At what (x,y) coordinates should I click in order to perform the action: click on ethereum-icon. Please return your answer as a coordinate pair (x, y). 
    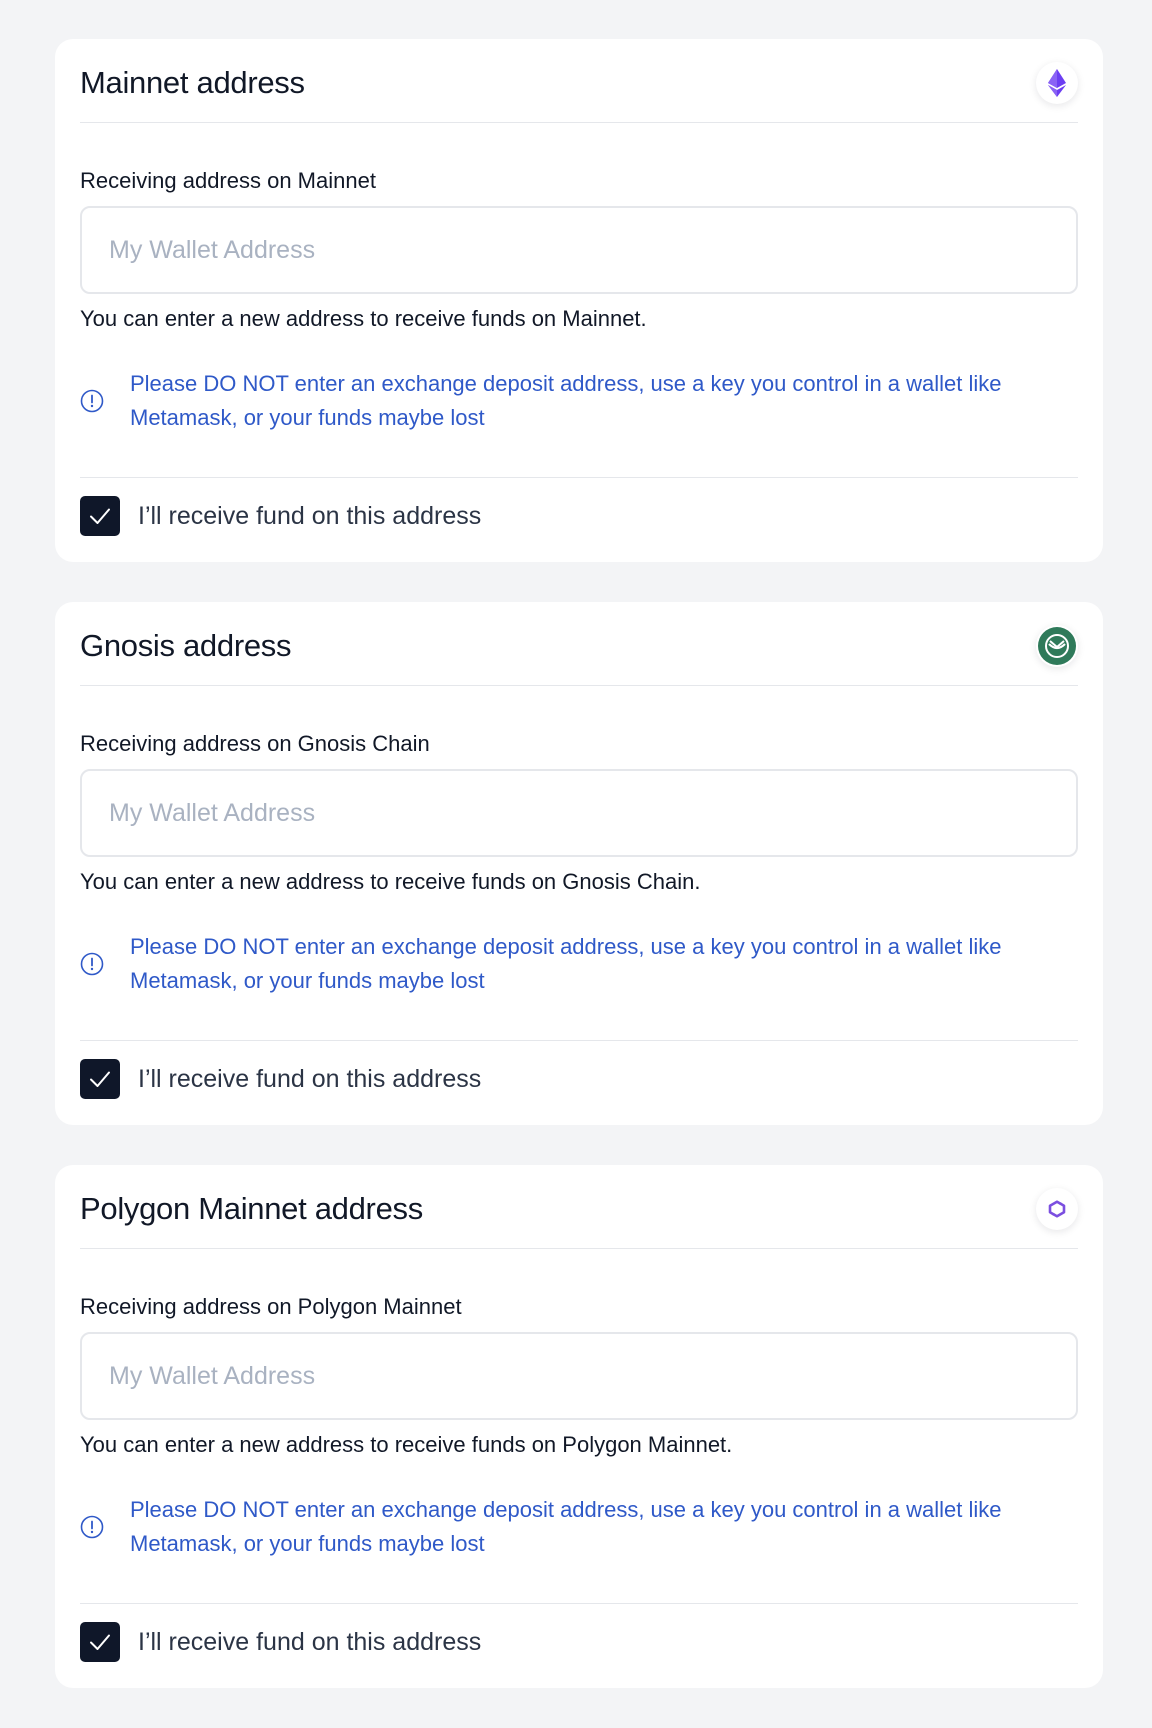
    Looking at the image, I should click on (1057, 82).